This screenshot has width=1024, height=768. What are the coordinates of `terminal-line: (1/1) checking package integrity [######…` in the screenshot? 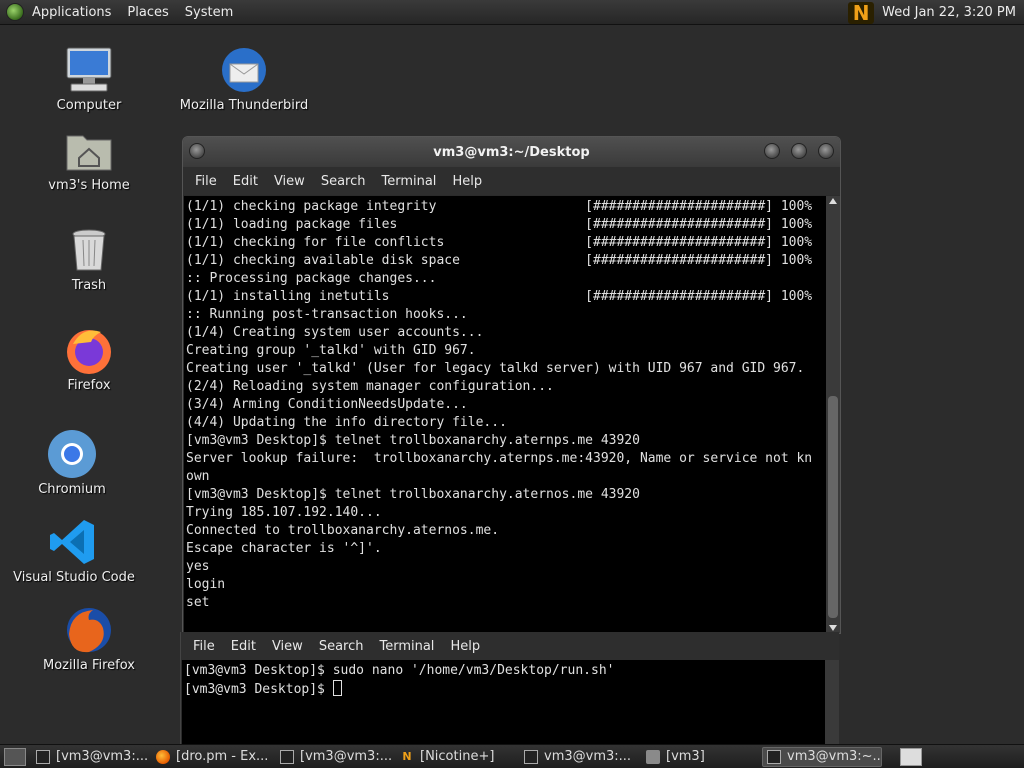 It's located at (499, 206).